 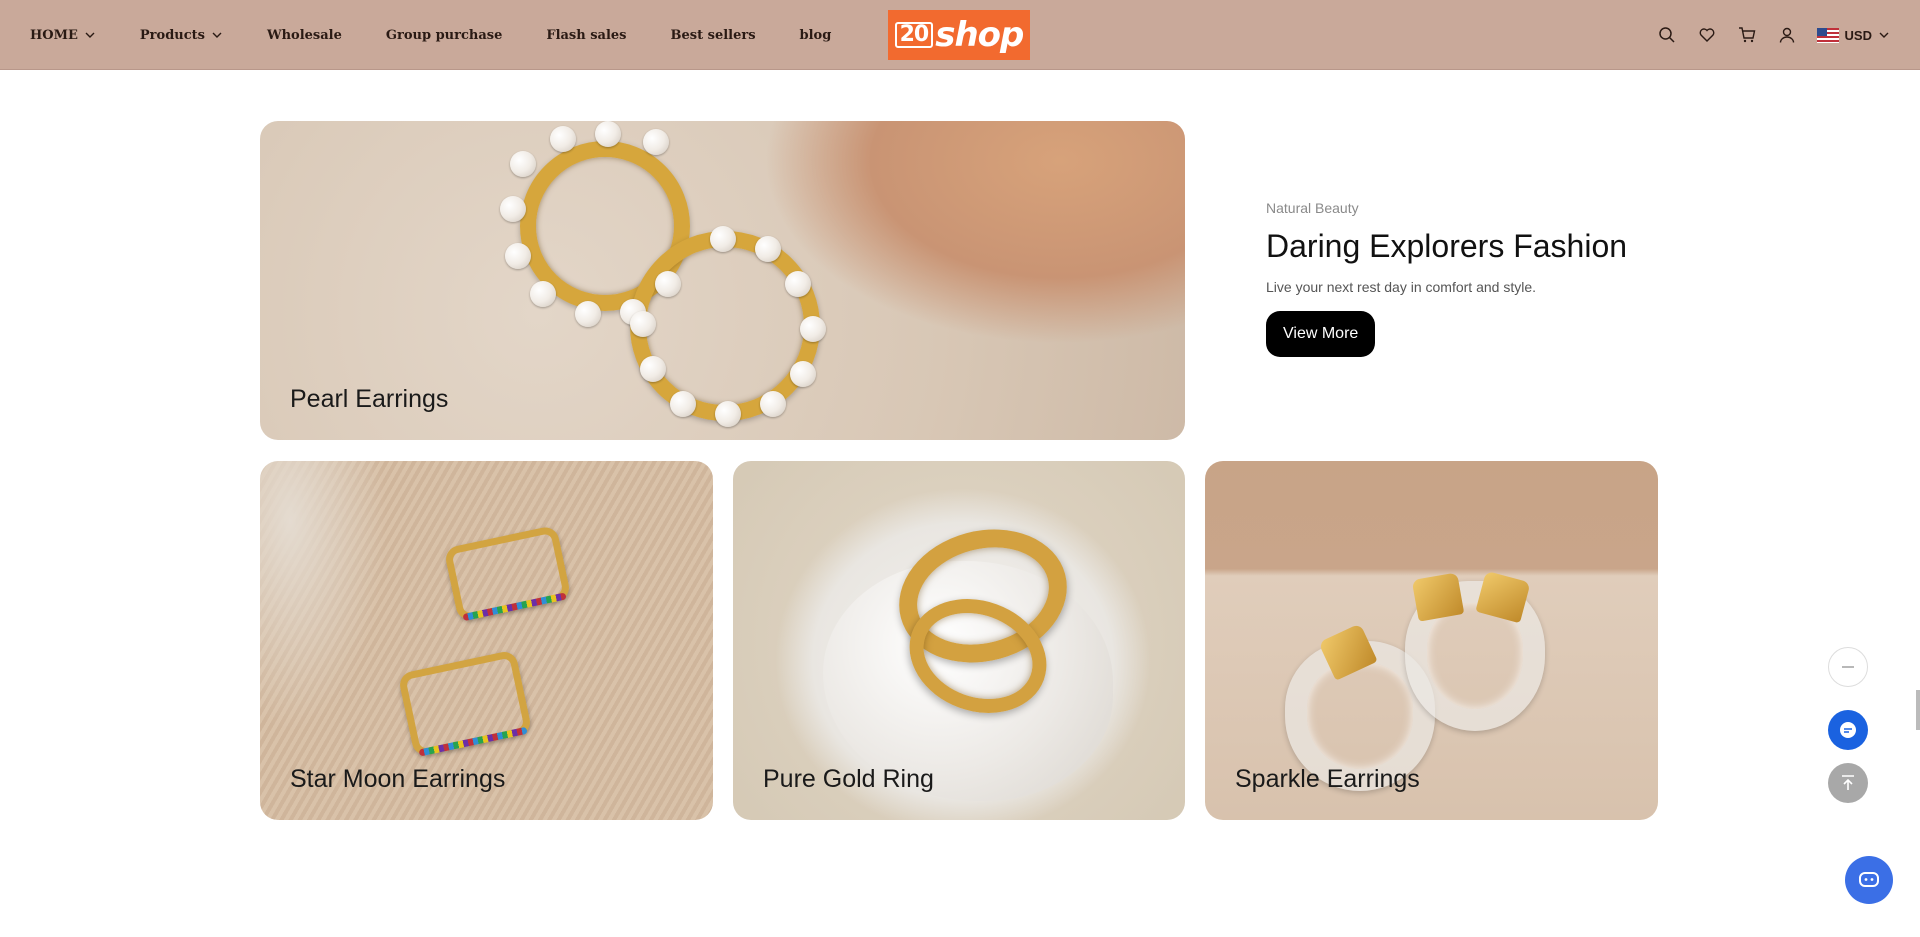 I want to click on back-to-top-button, so click(x=1848, y=783).